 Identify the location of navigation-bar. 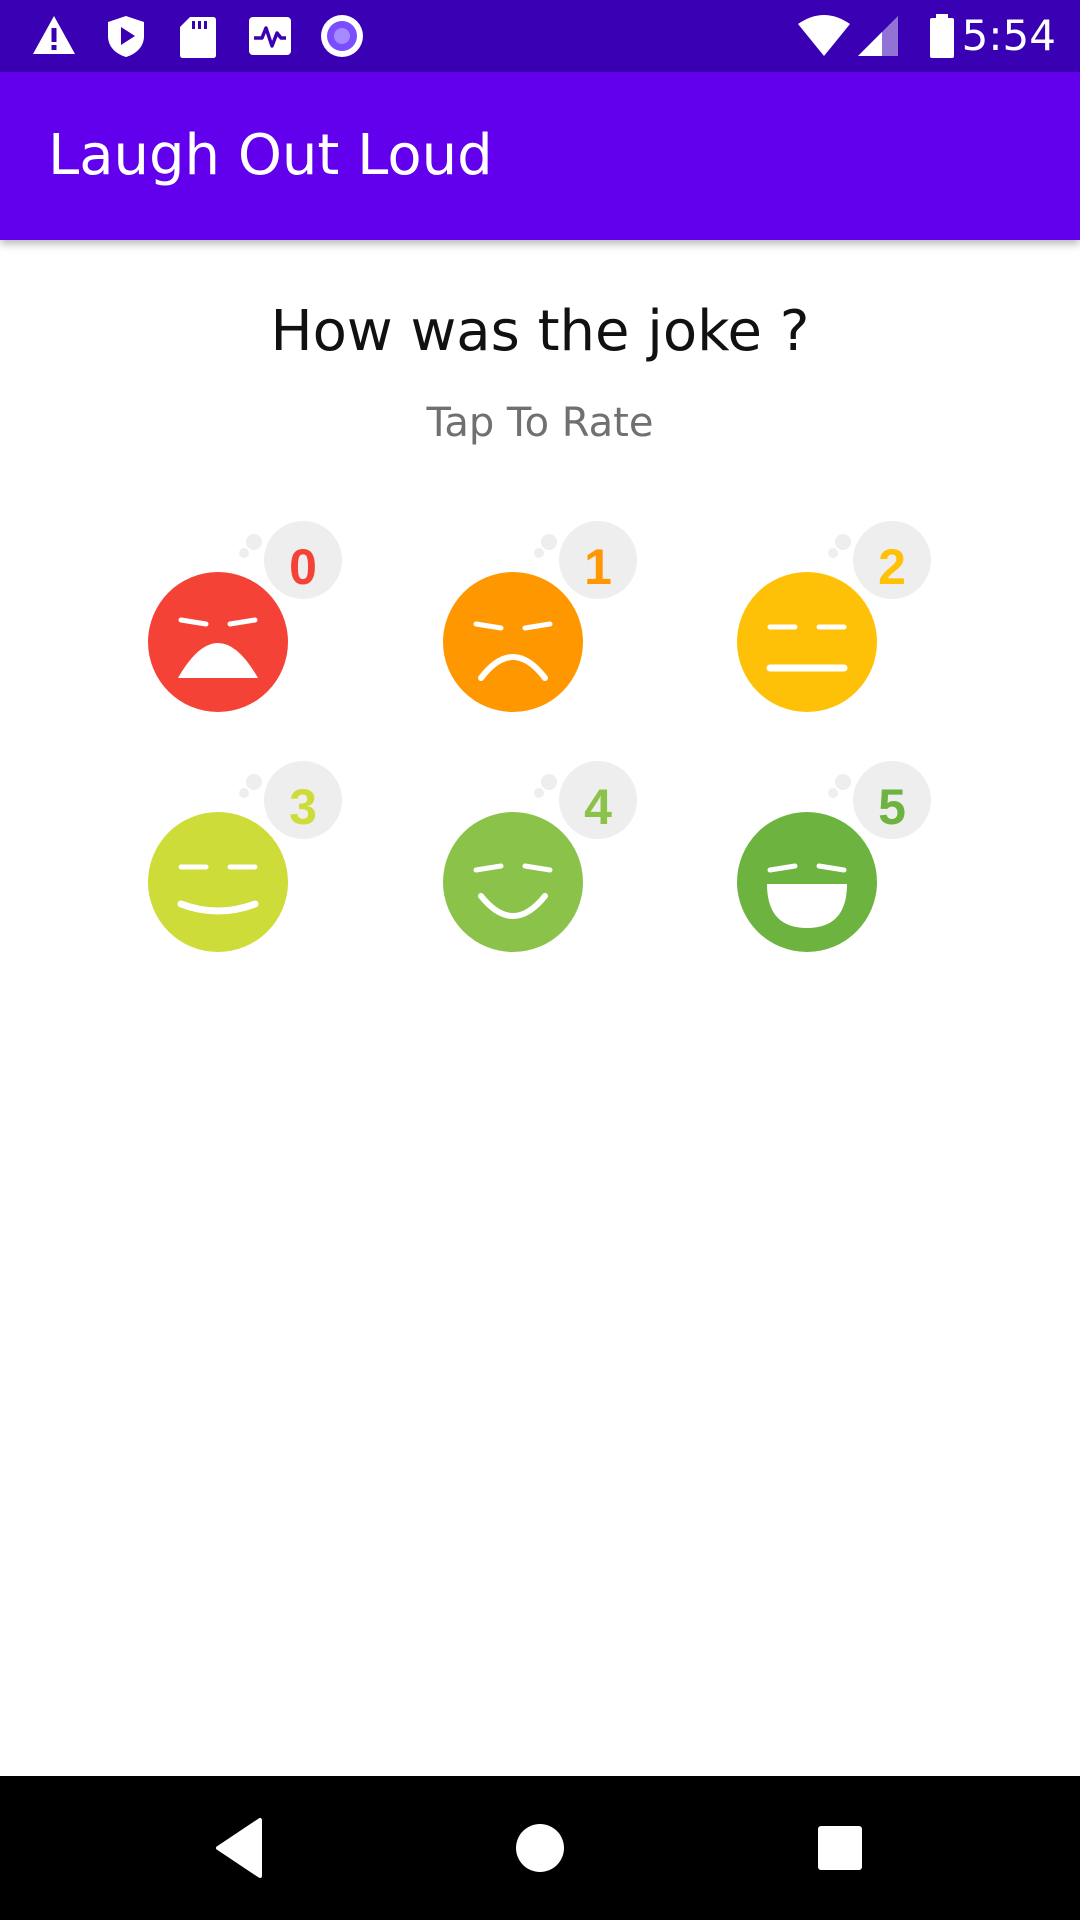
(540, 1848).